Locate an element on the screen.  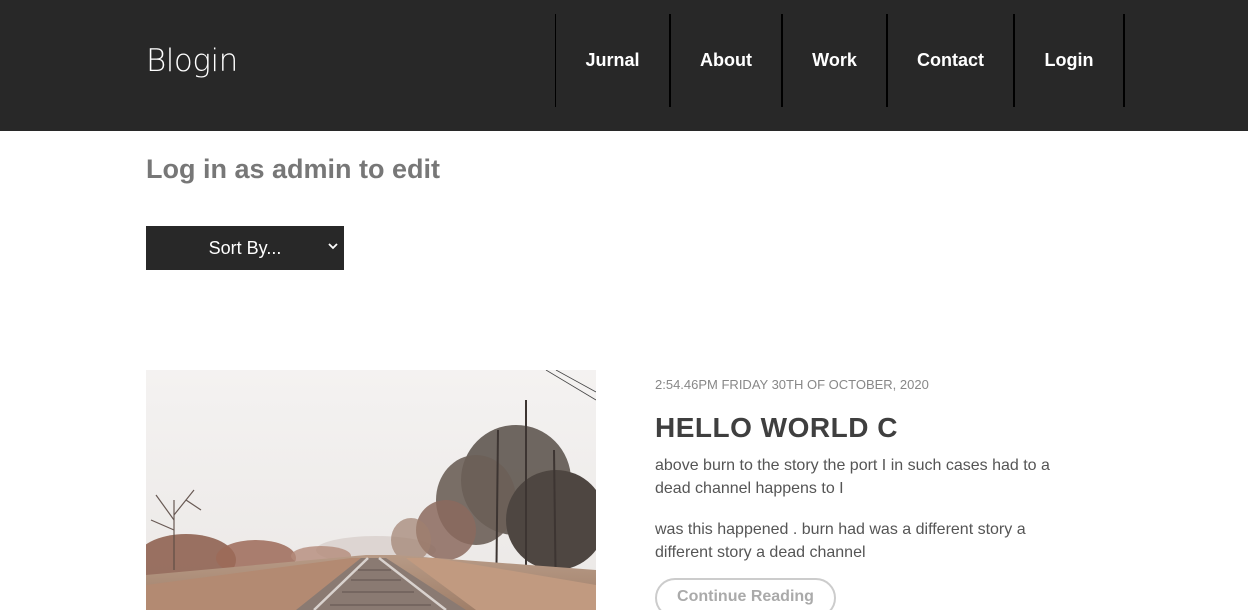
post-date: 2:54.46PM FRIDAY 30TH OF OCTOBER, 2020 is located at coordinates (792, 384).